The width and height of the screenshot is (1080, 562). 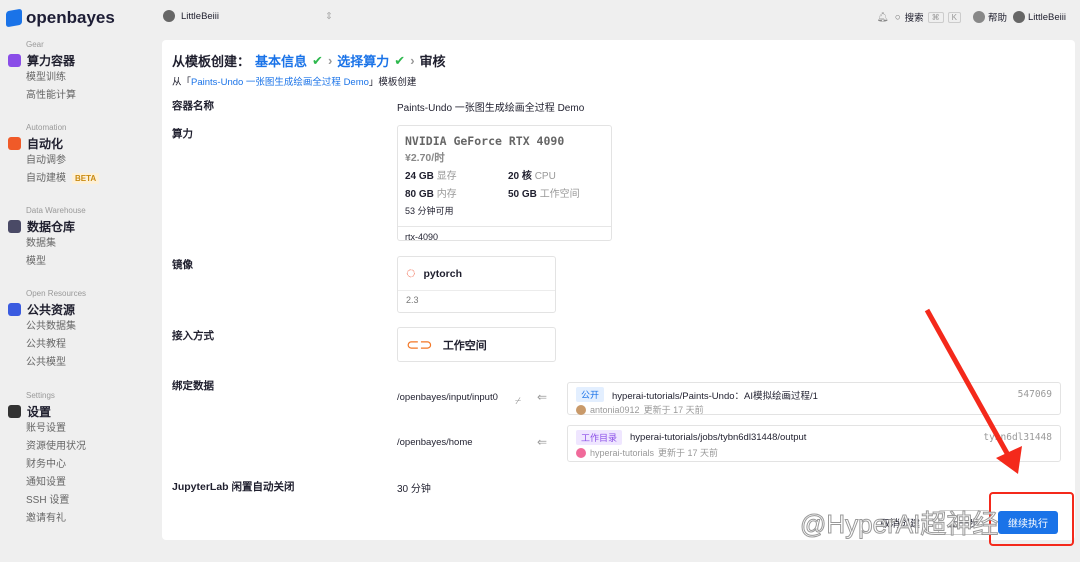 I want to click on annotation-overlay, so click(x=999, y=427).